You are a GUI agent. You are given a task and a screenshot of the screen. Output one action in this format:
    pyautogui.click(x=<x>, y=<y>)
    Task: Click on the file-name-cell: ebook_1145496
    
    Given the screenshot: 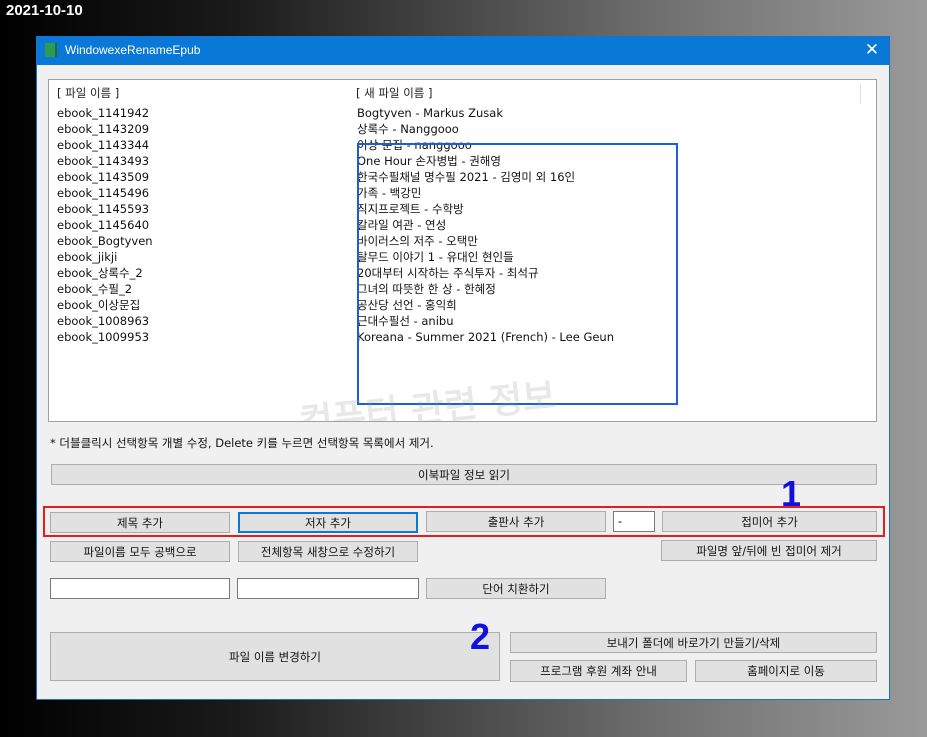 What is the action you would take?
    pyautogui.click(x=103, y=193)
    